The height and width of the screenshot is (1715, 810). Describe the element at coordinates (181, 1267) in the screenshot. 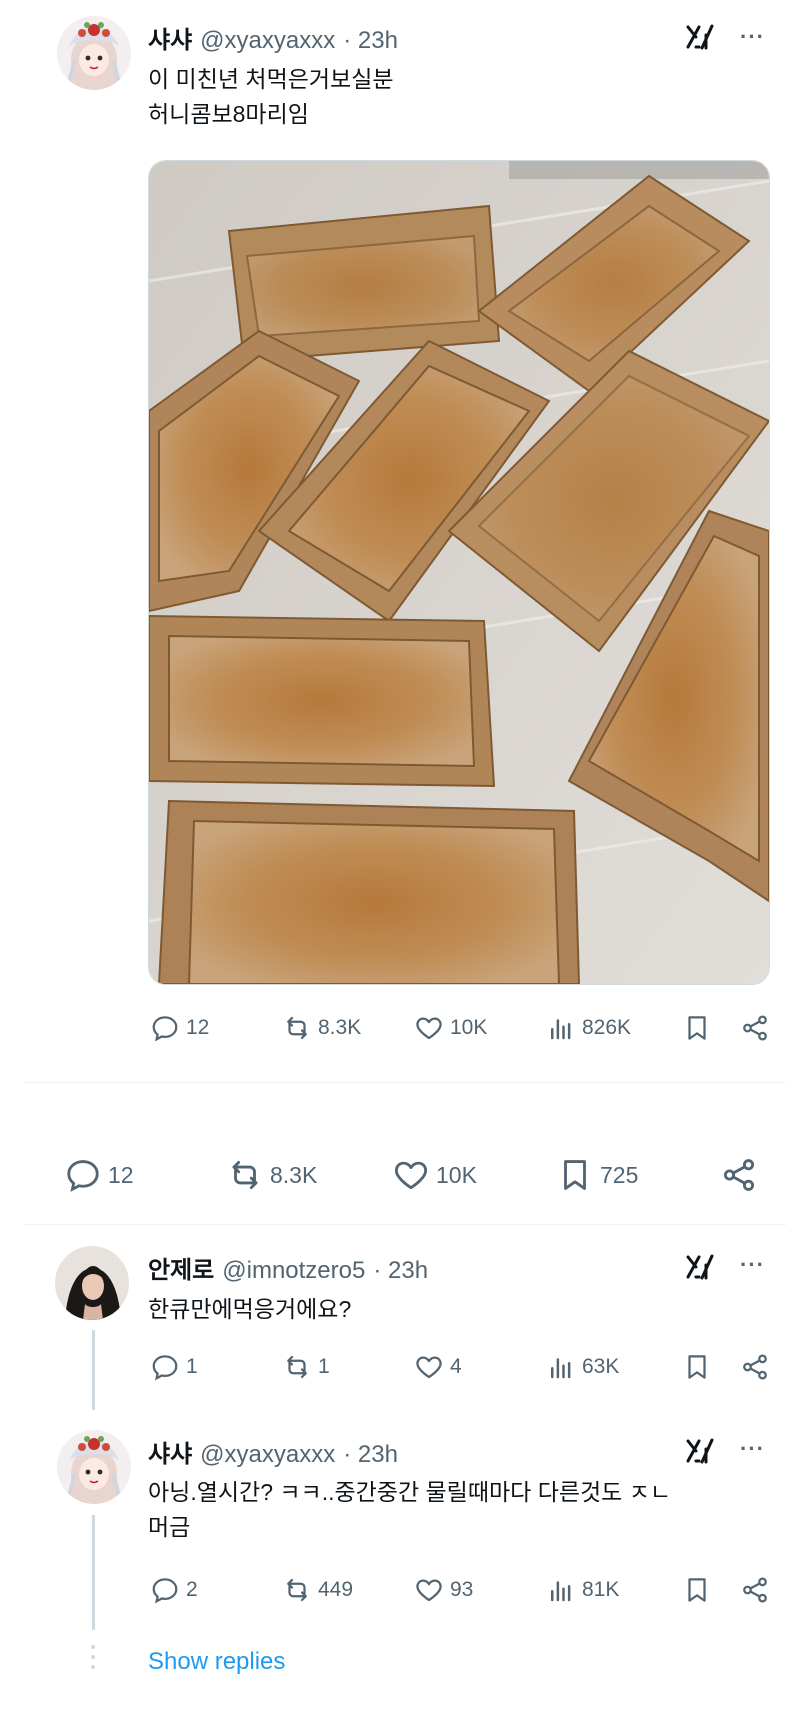

I see `display-name: 안제로` at that location.